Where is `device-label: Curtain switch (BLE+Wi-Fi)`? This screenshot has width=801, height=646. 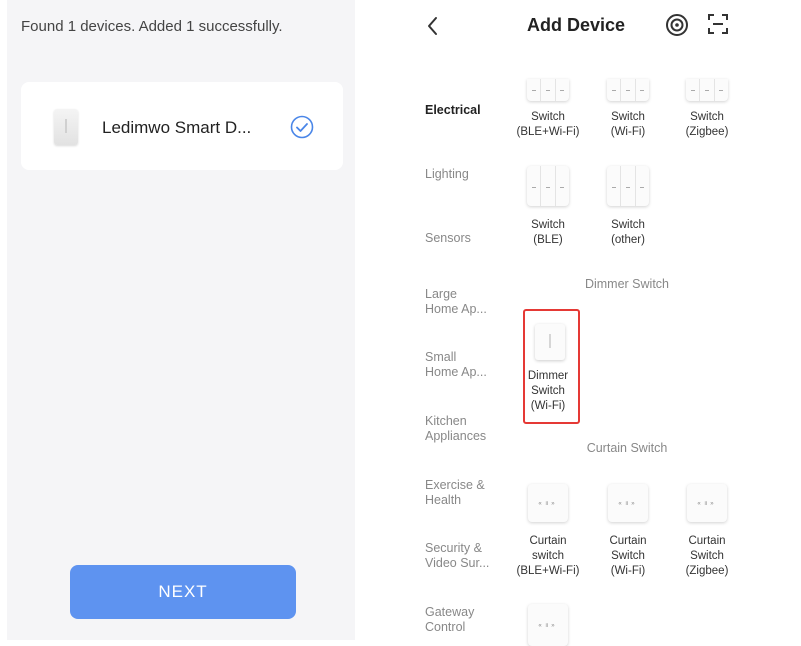
device-label: Curtain switch (BLE+Wi-Fi) is located at coordinates (548, 556).